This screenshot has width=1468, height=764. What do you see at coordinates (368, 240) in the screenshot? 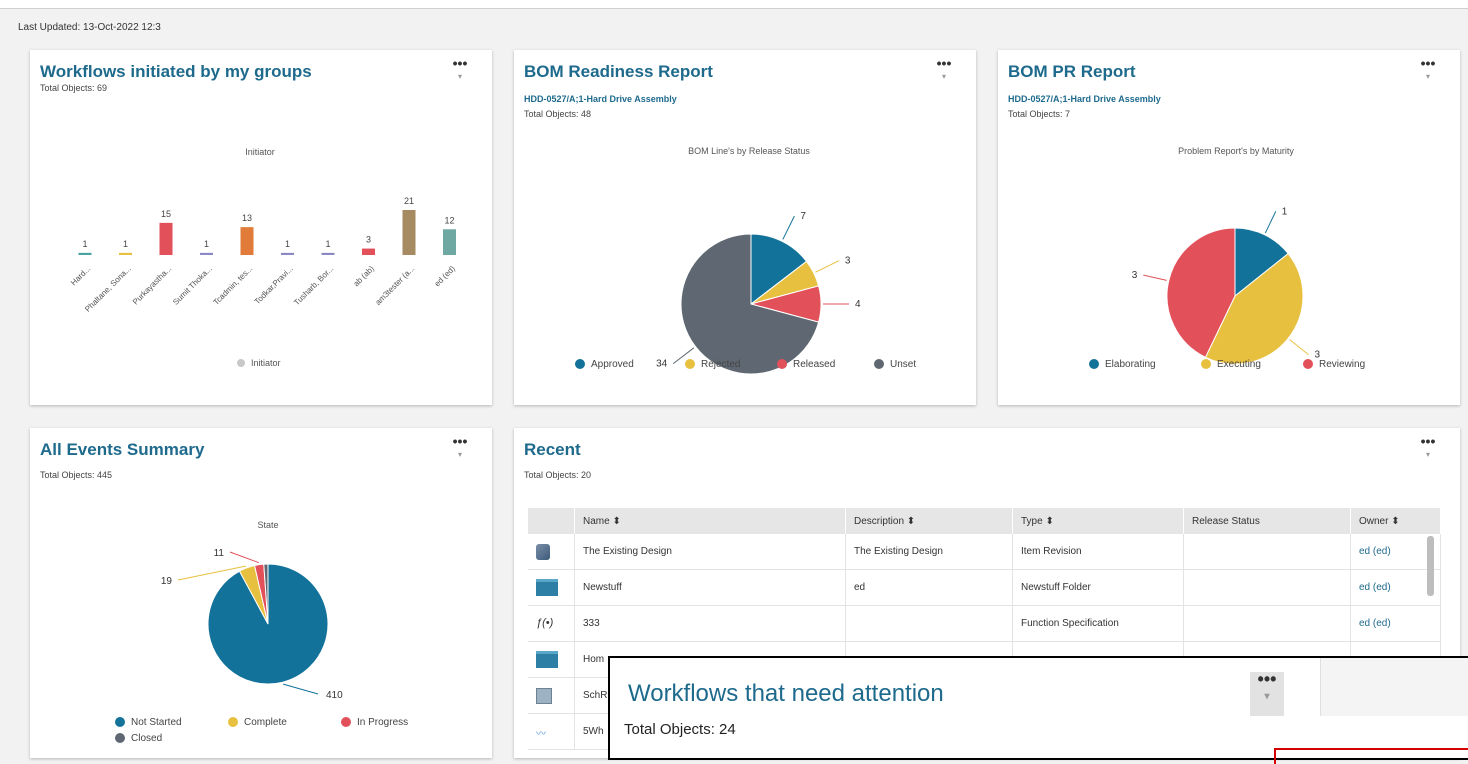
I see `bar-value-label: 3` at bounding box center [368, 240].